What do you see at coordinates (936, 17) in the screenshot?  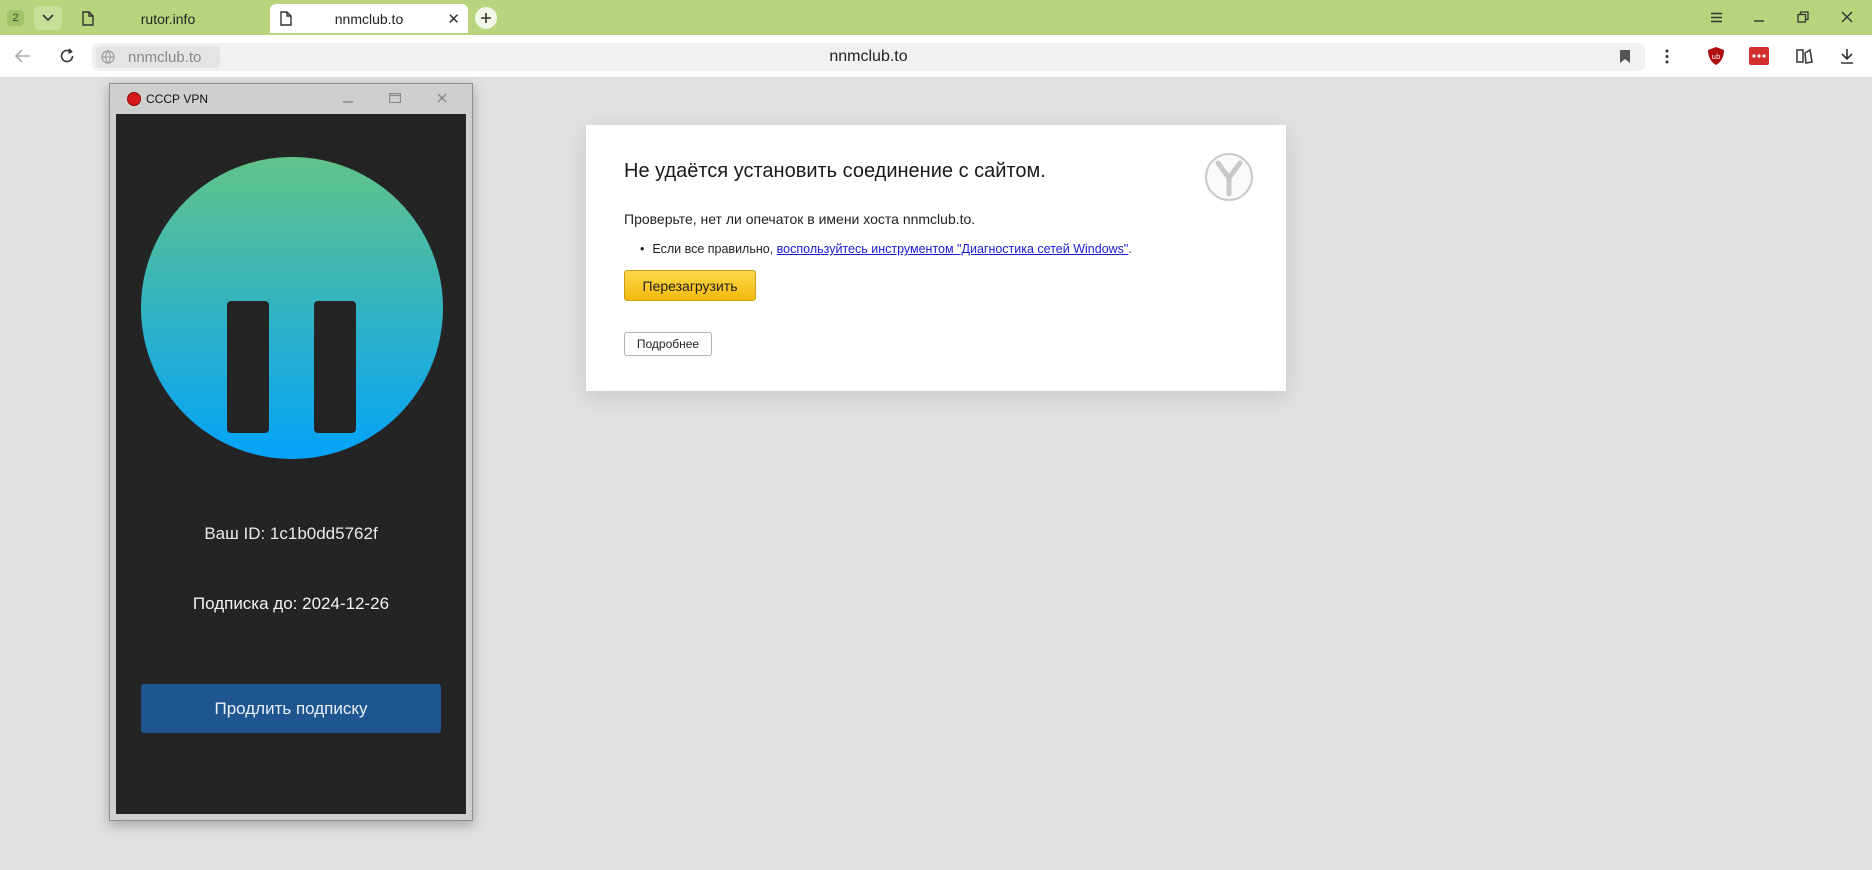 I see `tab-strip: 2 rutor.info nnmclub.to ✕` at bounding box center [936, 17].